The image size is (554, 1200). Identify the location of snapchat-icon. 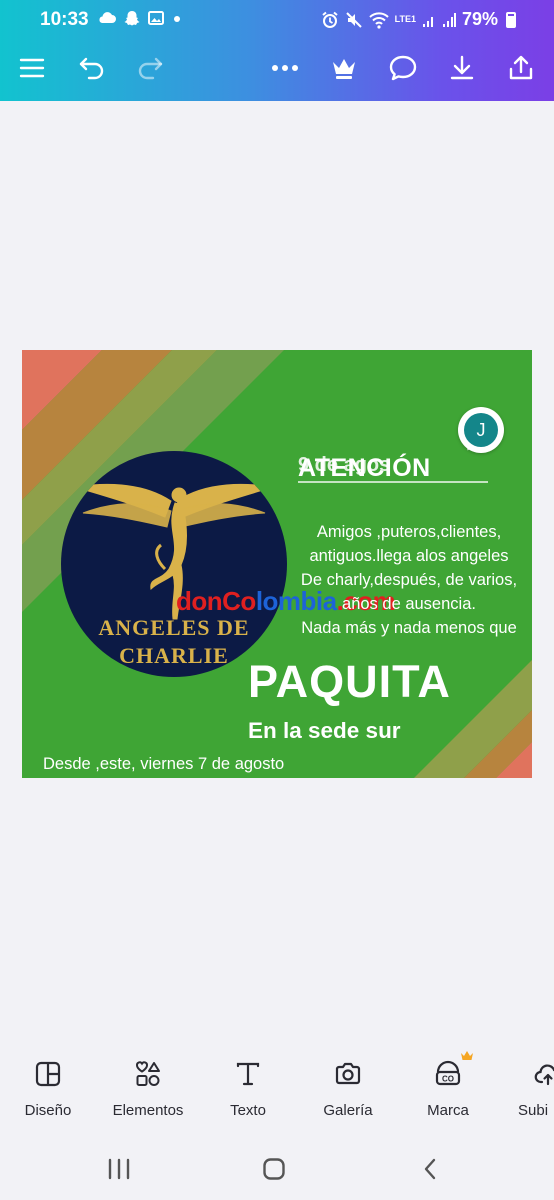
(132, 18).